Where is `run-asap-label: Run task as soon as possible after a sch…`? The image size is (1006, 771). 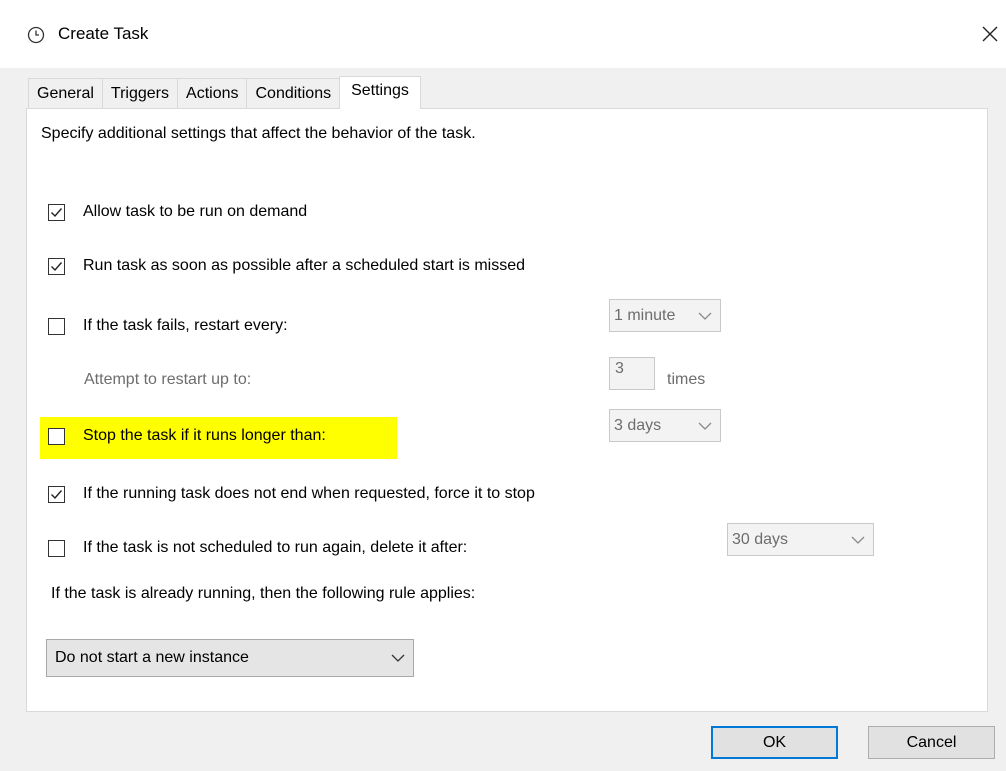
run-asap-label: Run task as soon as possible after a sch… is located at coordinates (304, 265).